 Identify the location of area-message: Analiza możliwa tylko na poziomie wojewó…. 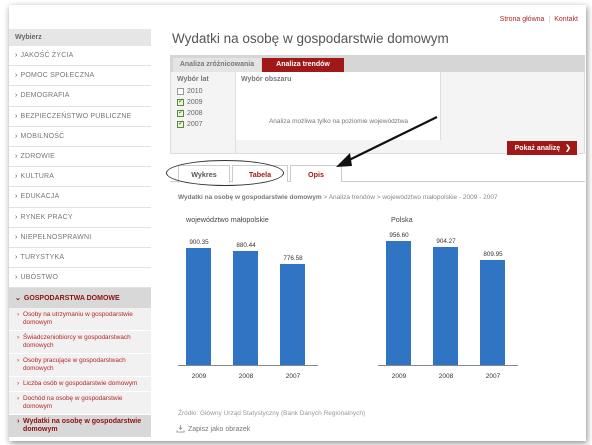
(338, 121).